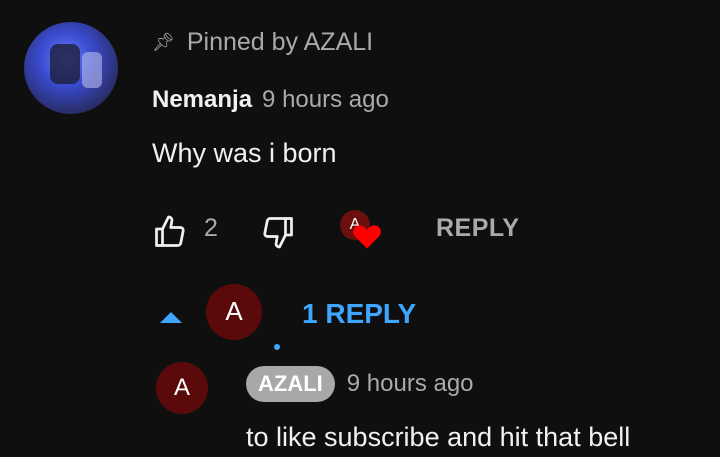 The image size is (720, 457). Describe the element at coordinates (277, 347) in the screenshot. I see `new-reply-dot` at that location.